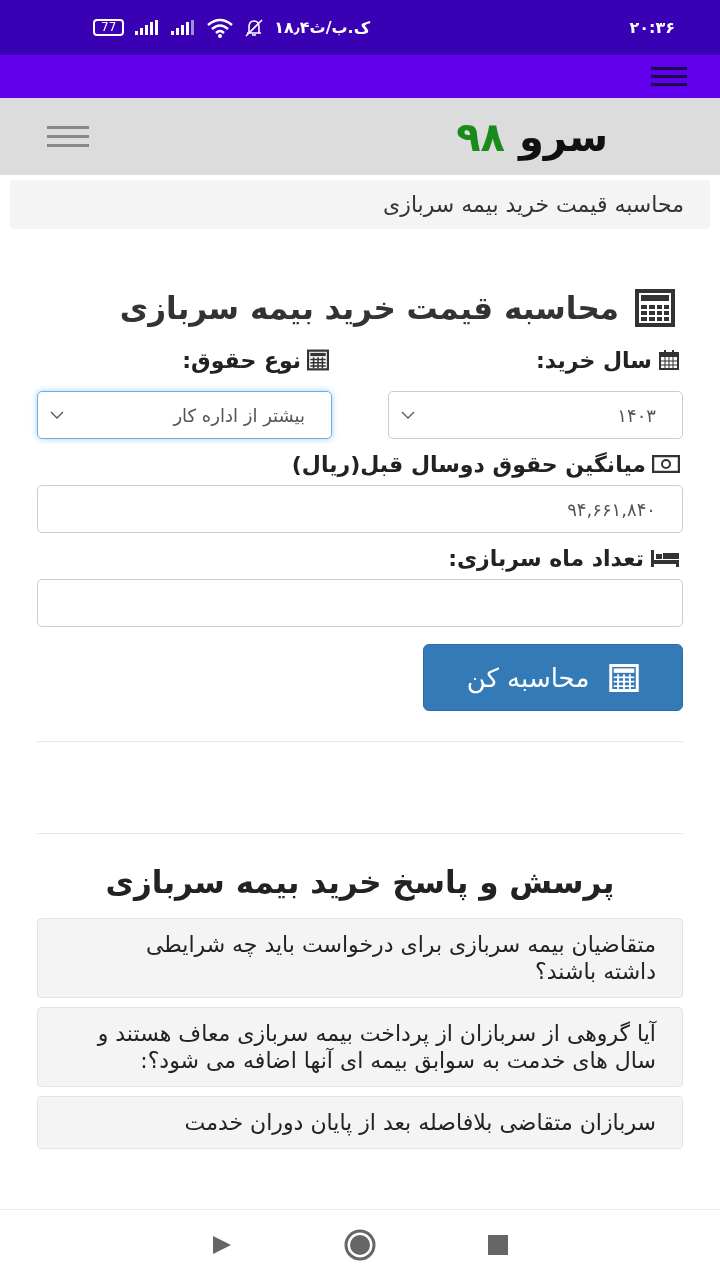 The width and height of the screenshot is (720, 1280). What do you see at coordinates (360, 603) in the screenshot?
I see `input-field` at bounding box center [360, 603].